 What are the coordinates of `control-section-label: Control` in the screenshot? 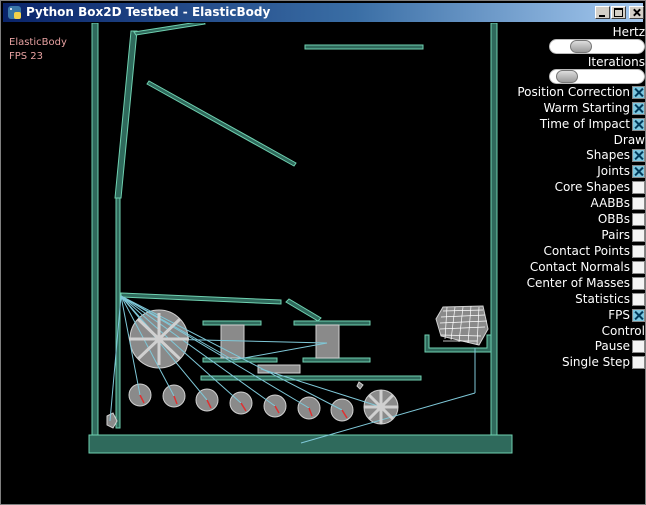 It's located at (623, 331).